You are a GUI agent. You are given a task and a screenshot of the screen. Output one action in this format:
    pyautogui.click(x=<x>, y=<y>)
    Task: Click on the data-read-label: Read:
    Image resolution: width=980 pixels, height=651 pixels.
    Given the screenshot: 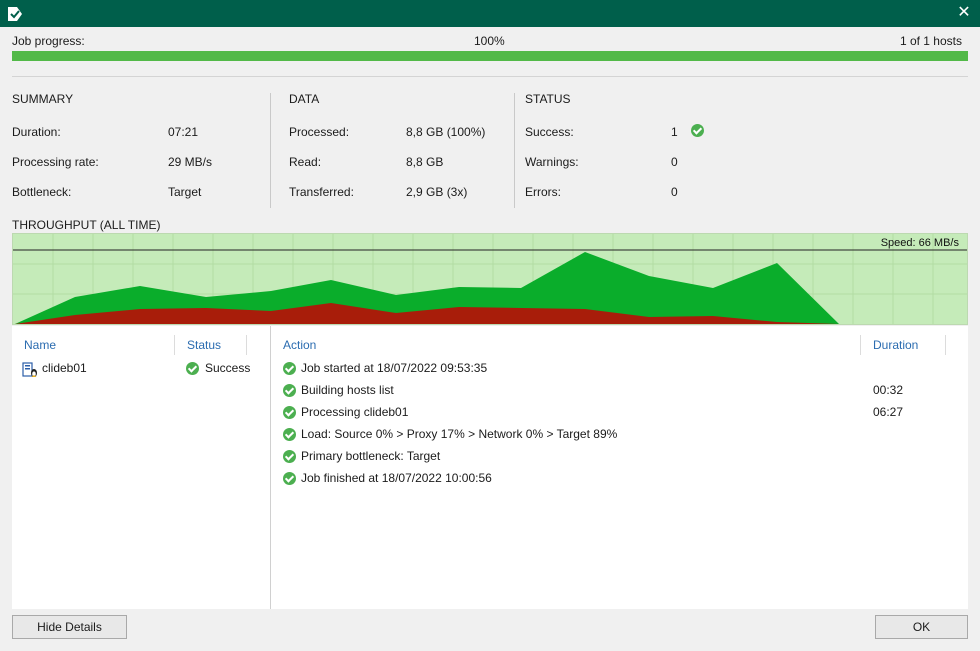 What is the action you would take?
    pyautogui.click(x=305, y=162)
    